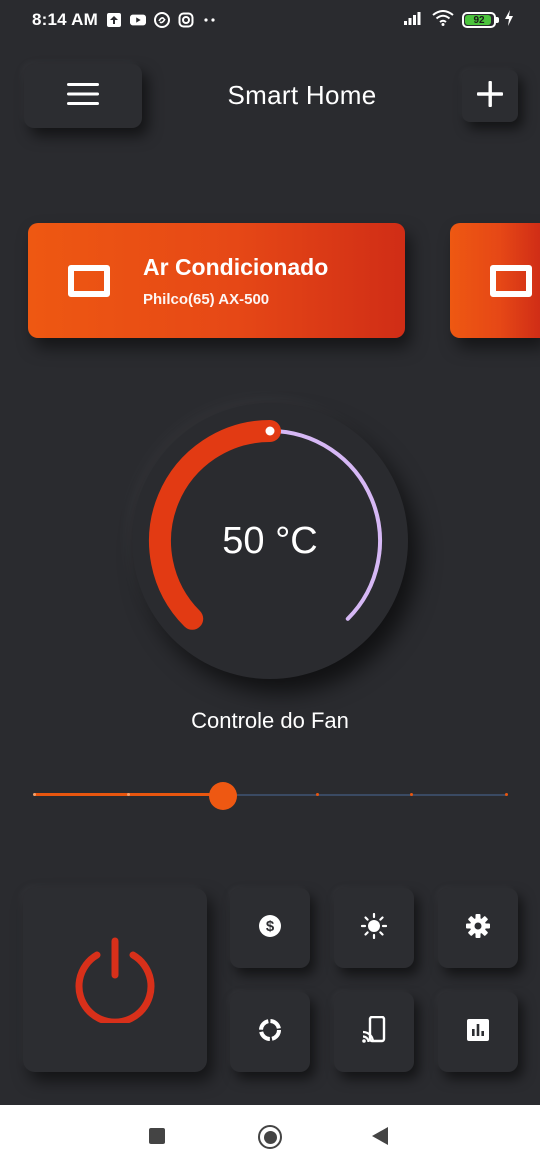 Image resolution: width=540 pixels, height=1170 pixels. I want to click on youtube-icon, so click(137, 20).